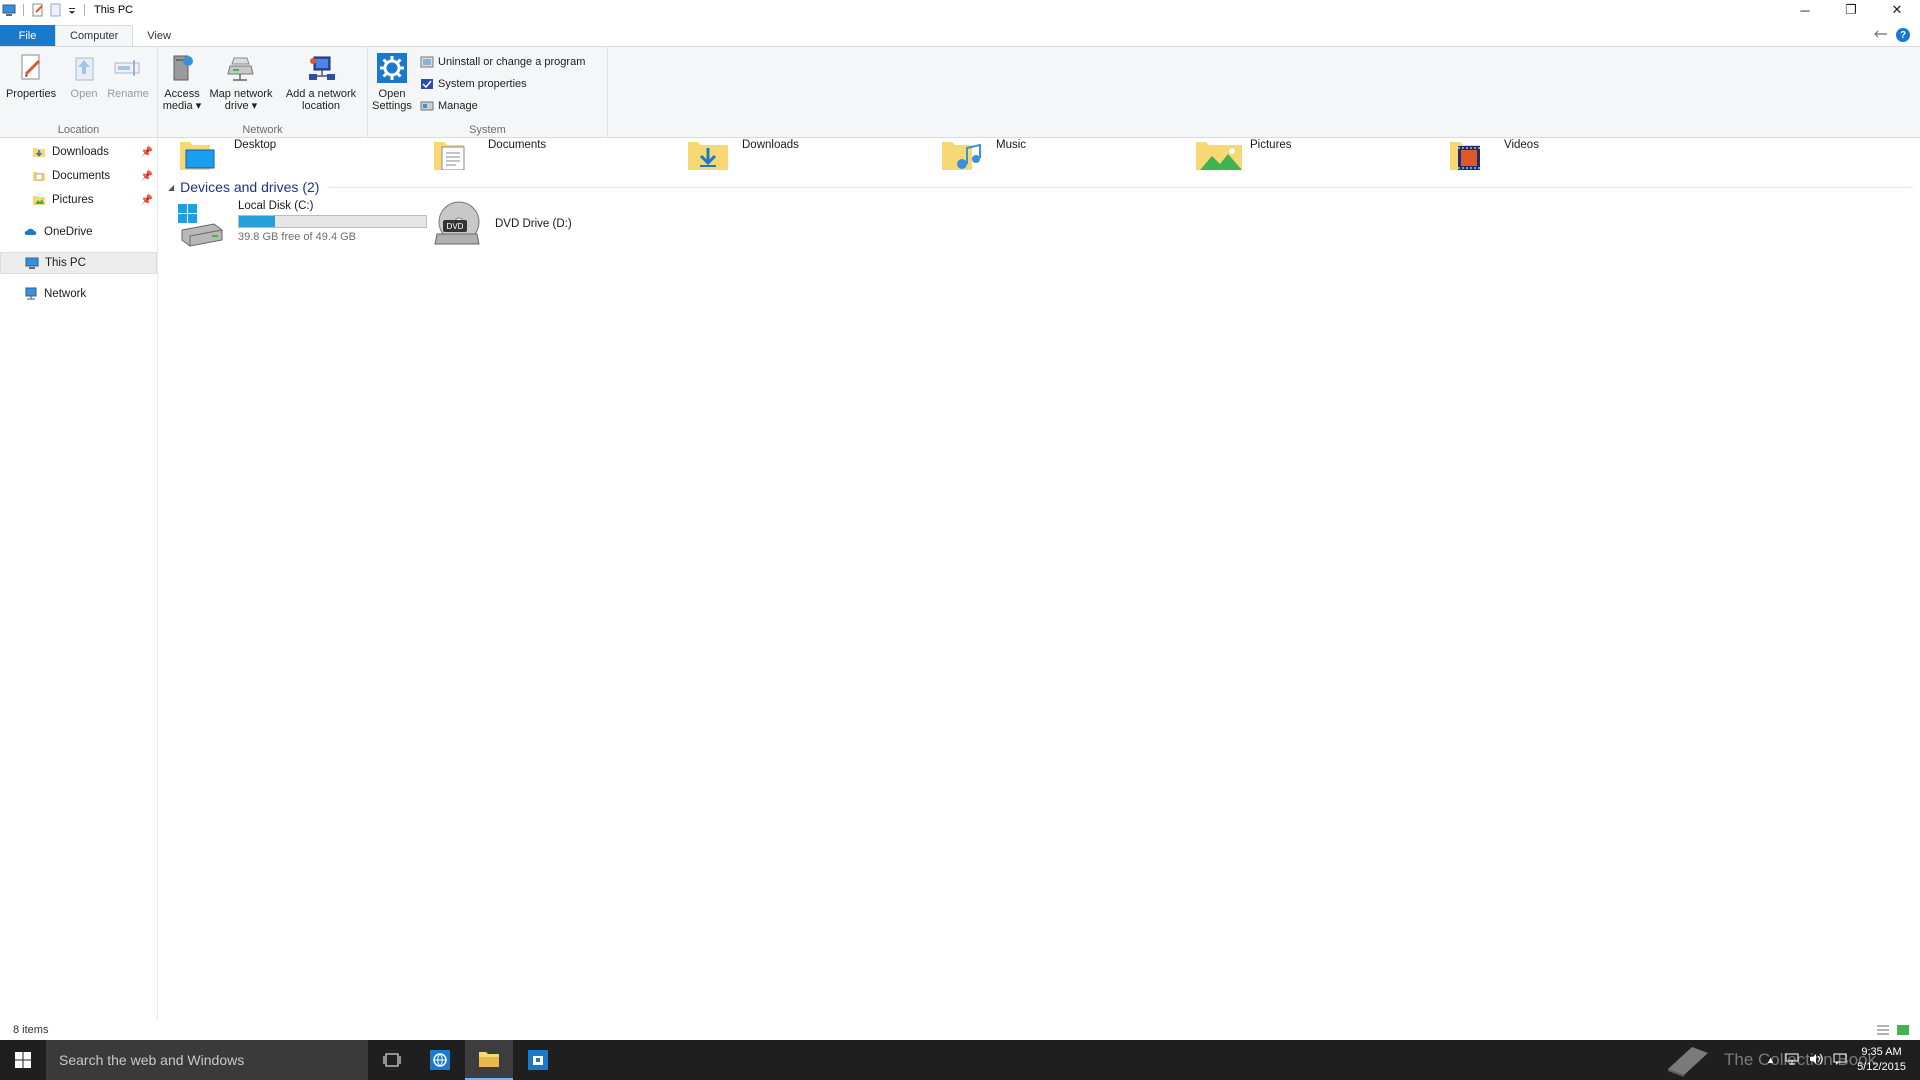  Describe the element at coordinates (1881, 1067) in the screenshot. I see `clock-date: 5/12/2015` at that location.